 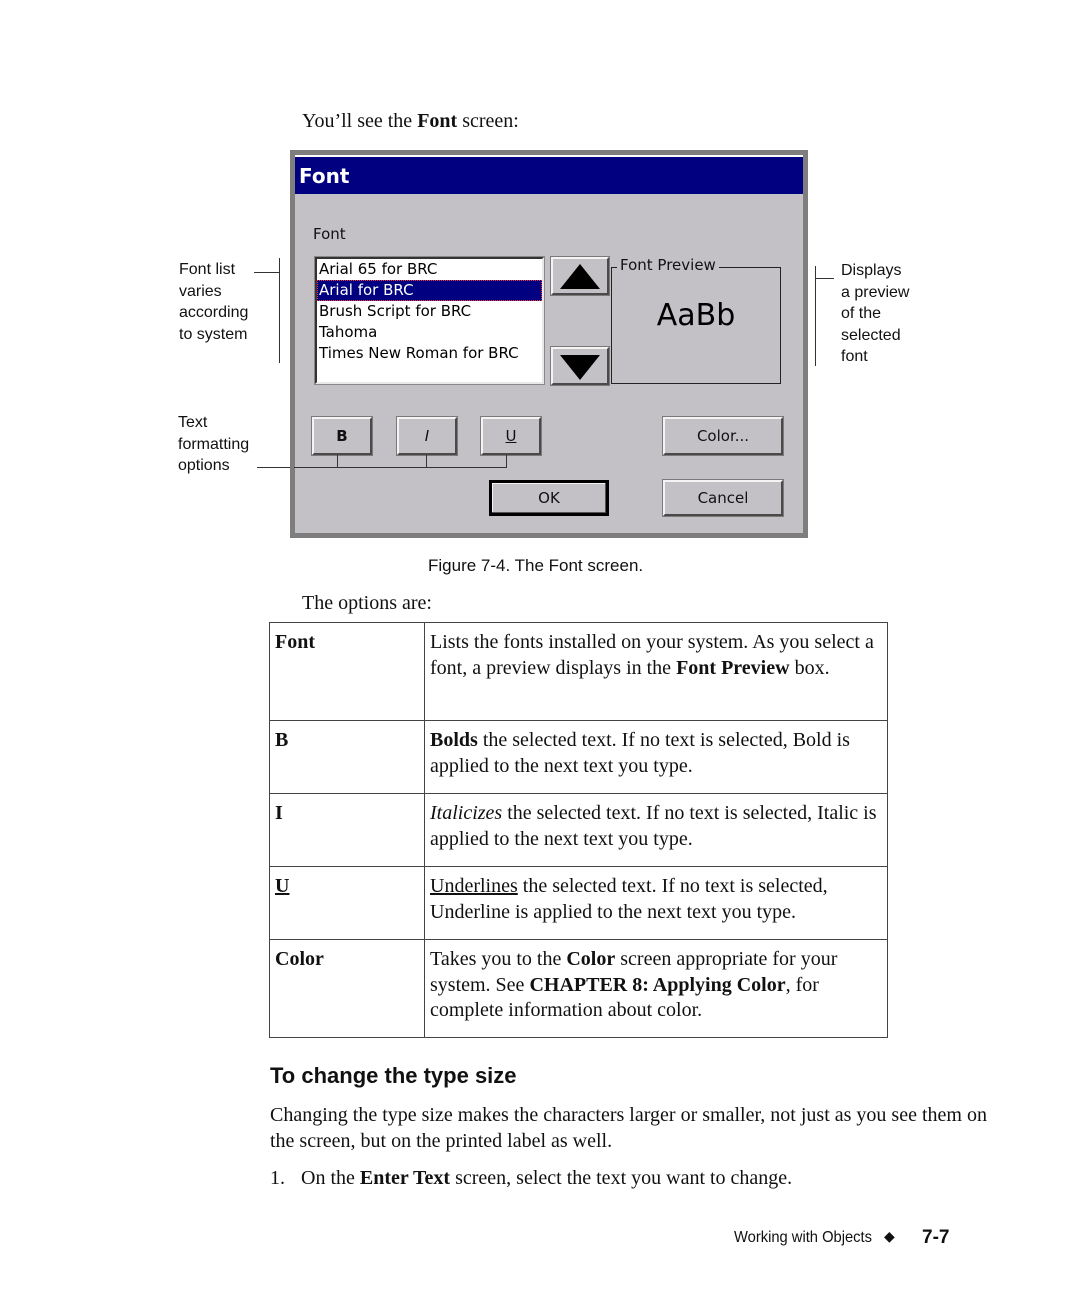 What do you see at coordinates (347, 830) in the screenshot?
I see `option-term: I` at bounding box center [347, 830].